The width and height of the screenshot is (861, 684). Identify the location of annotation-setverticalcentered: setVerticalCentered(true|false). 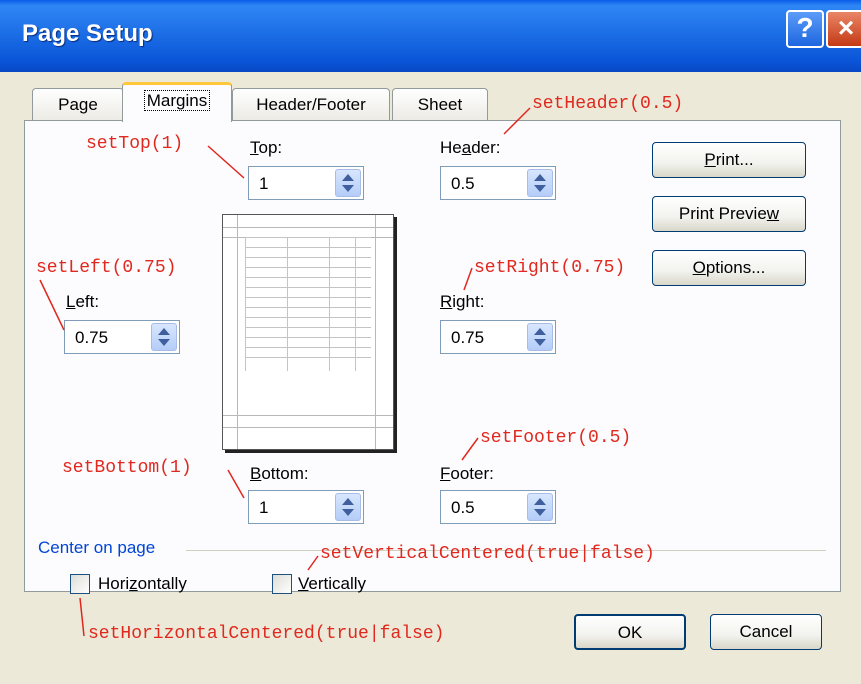
(487, 554).